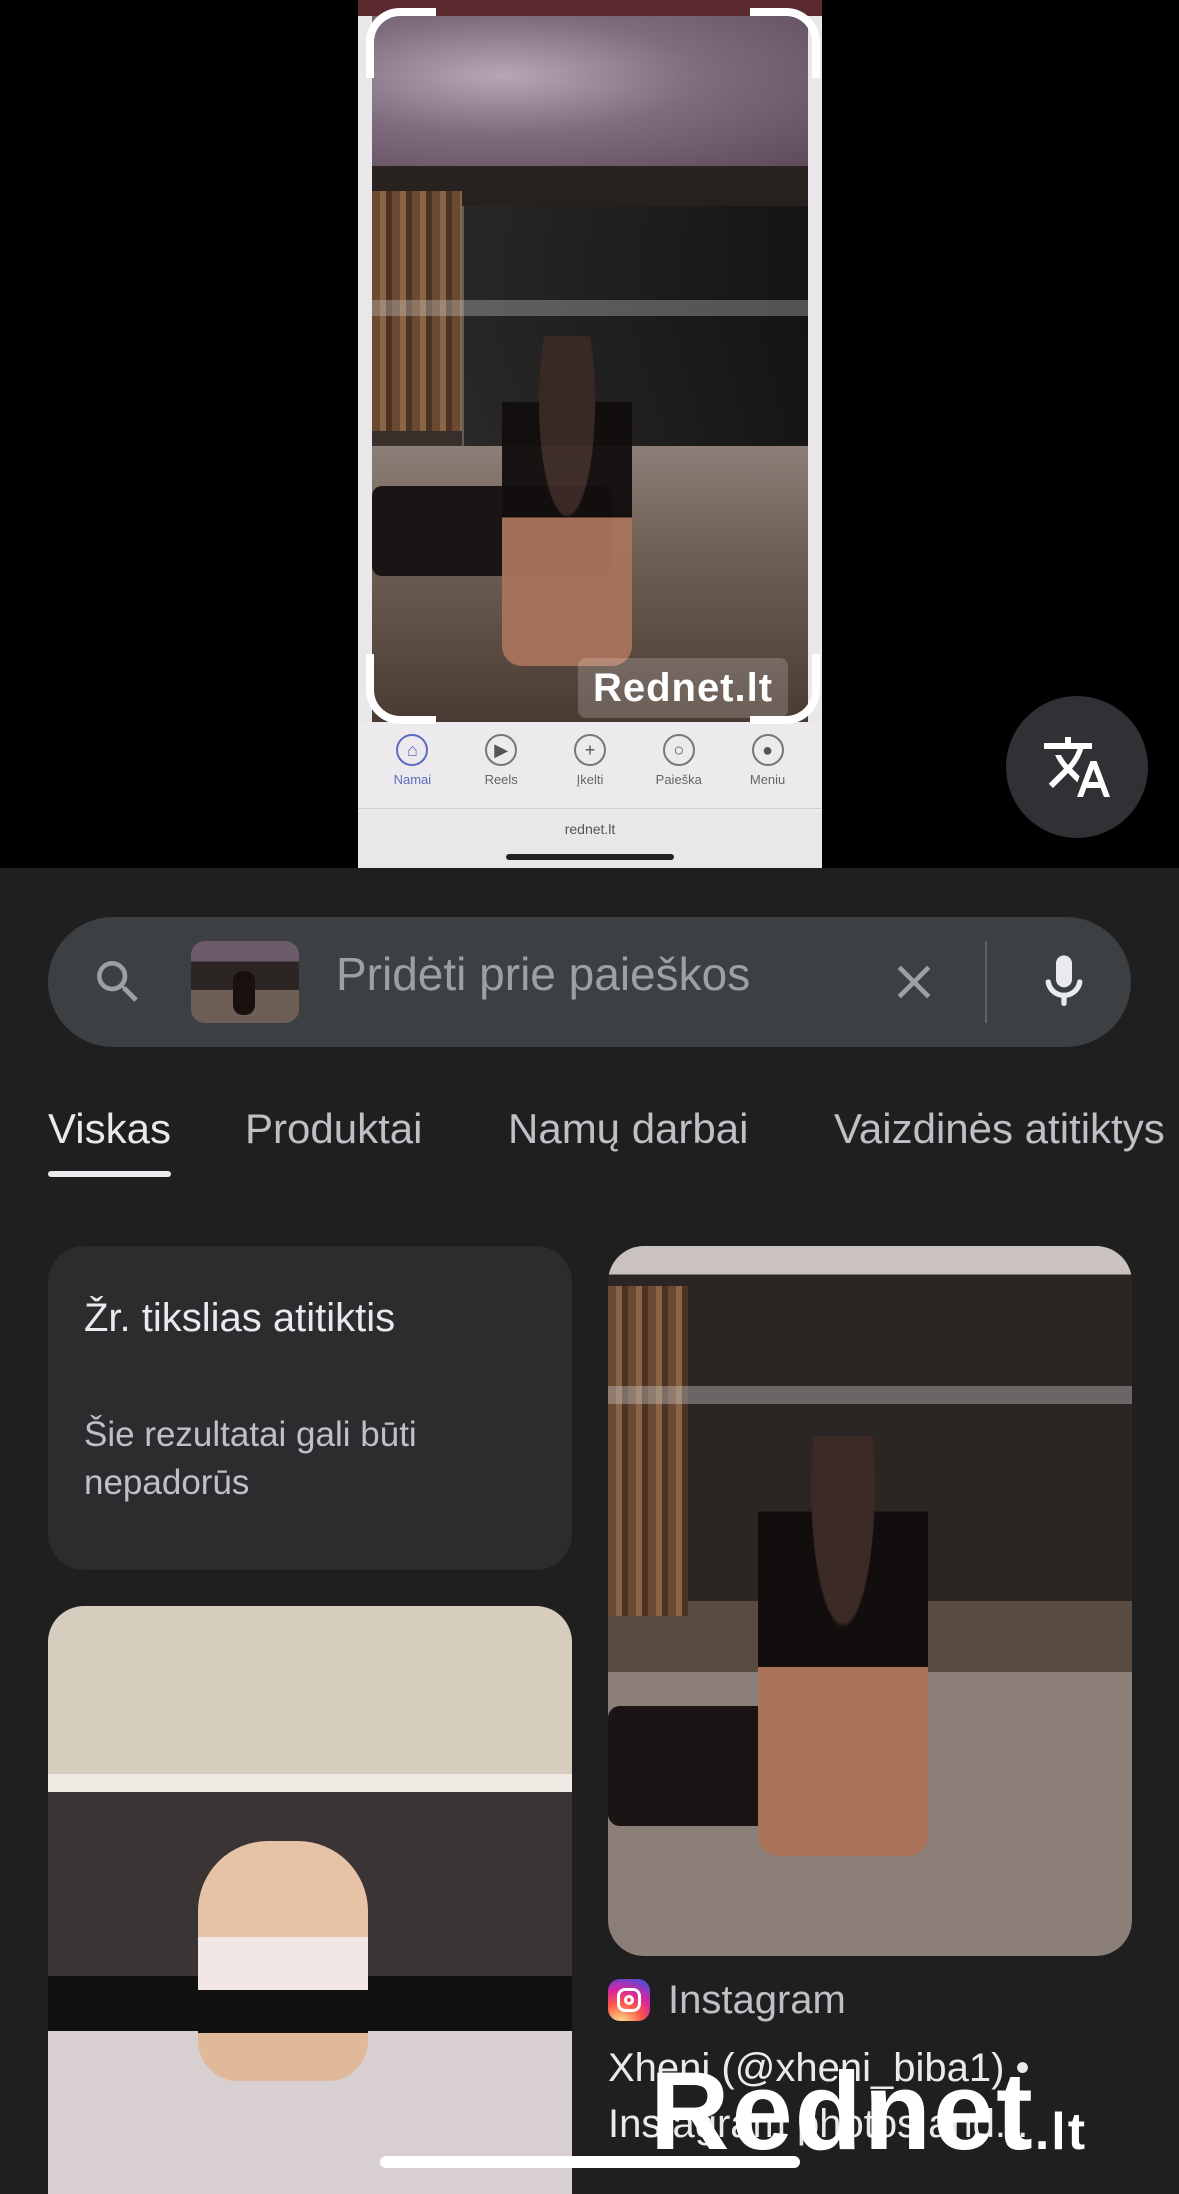  I want to click on nav-label: Įkelti, so click(590, 779).